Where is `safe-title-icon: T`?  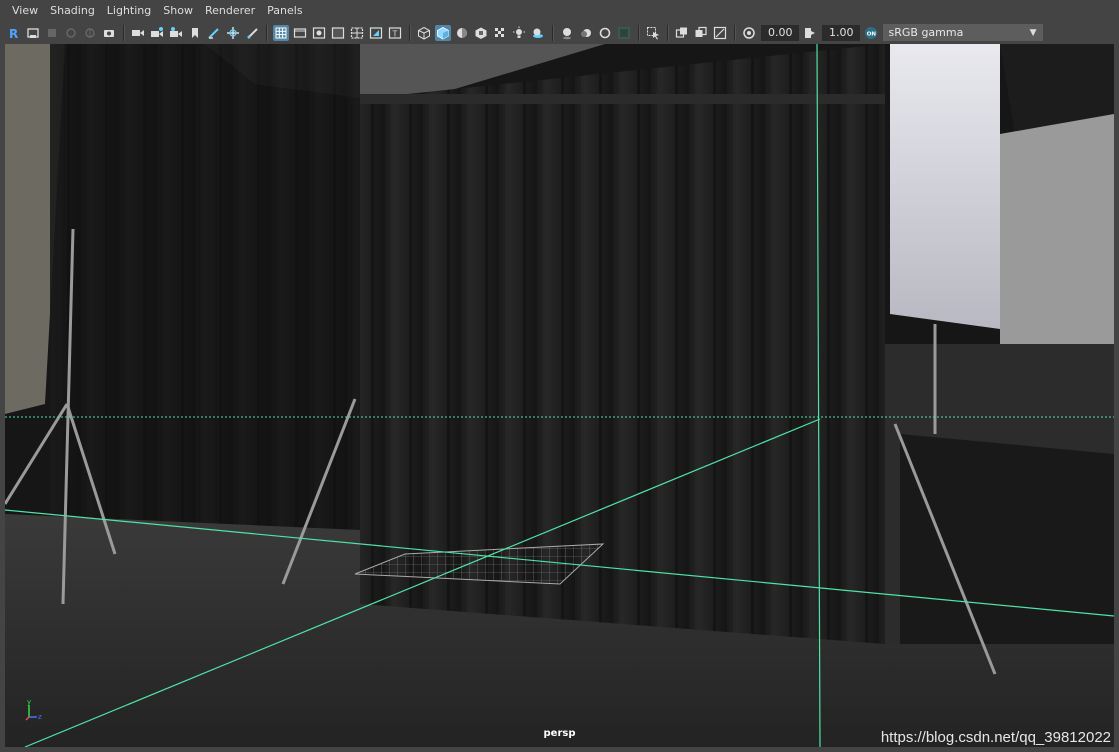 safe-title-icon: T is located at coordinates (395, 33).